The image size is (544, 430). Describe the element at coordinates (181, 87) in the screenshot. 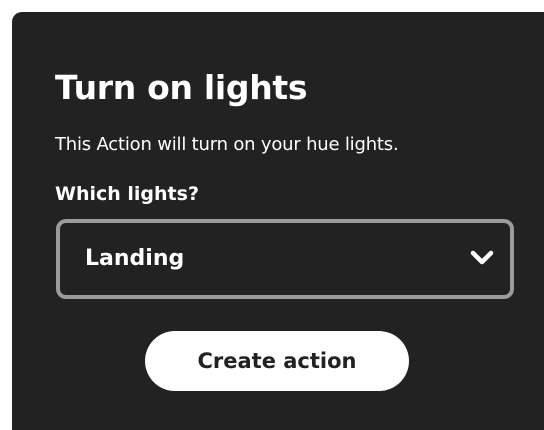

I see `action-title: Turn on lights` at that location.